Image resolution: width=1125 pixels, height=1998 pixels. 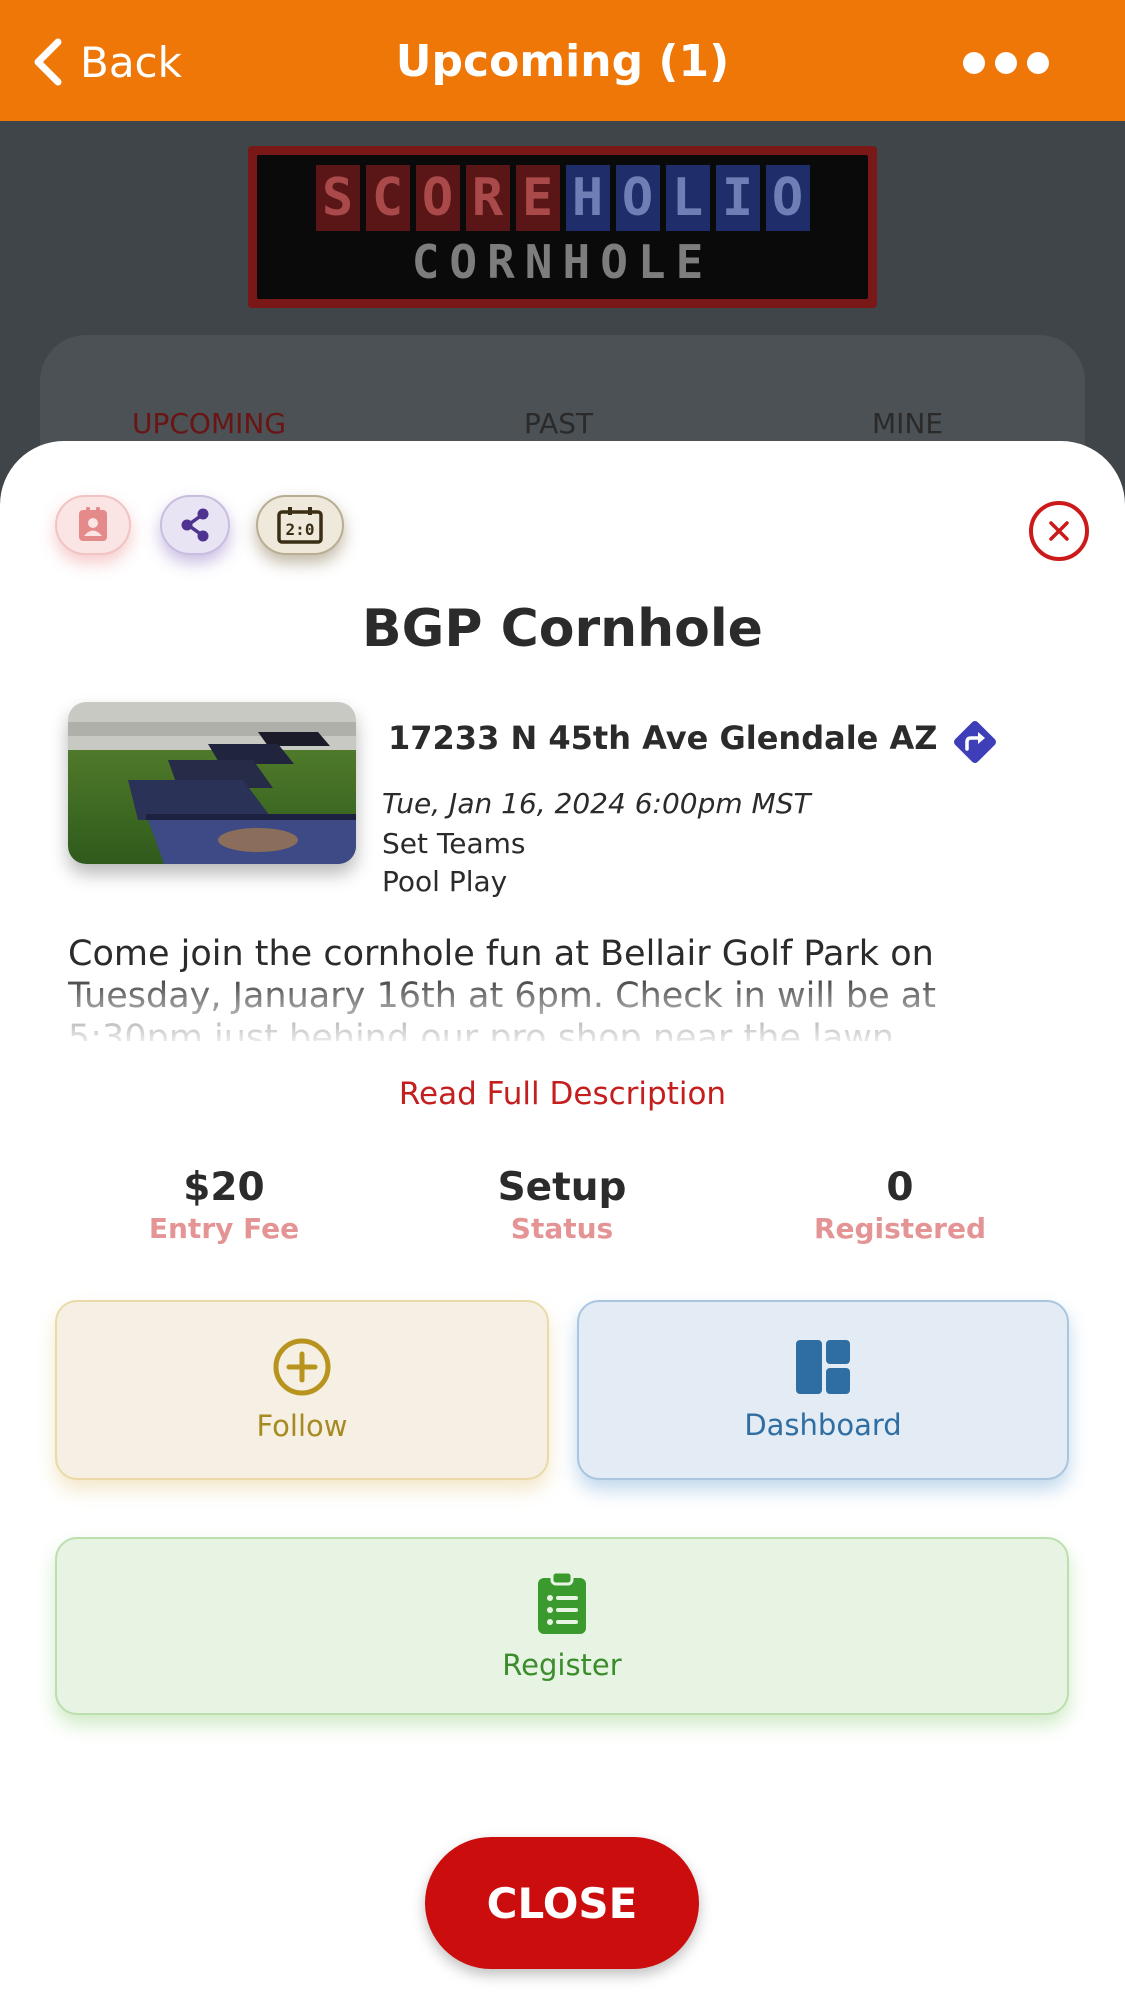 I want to click on contact-button, so click(x=93, y=525).